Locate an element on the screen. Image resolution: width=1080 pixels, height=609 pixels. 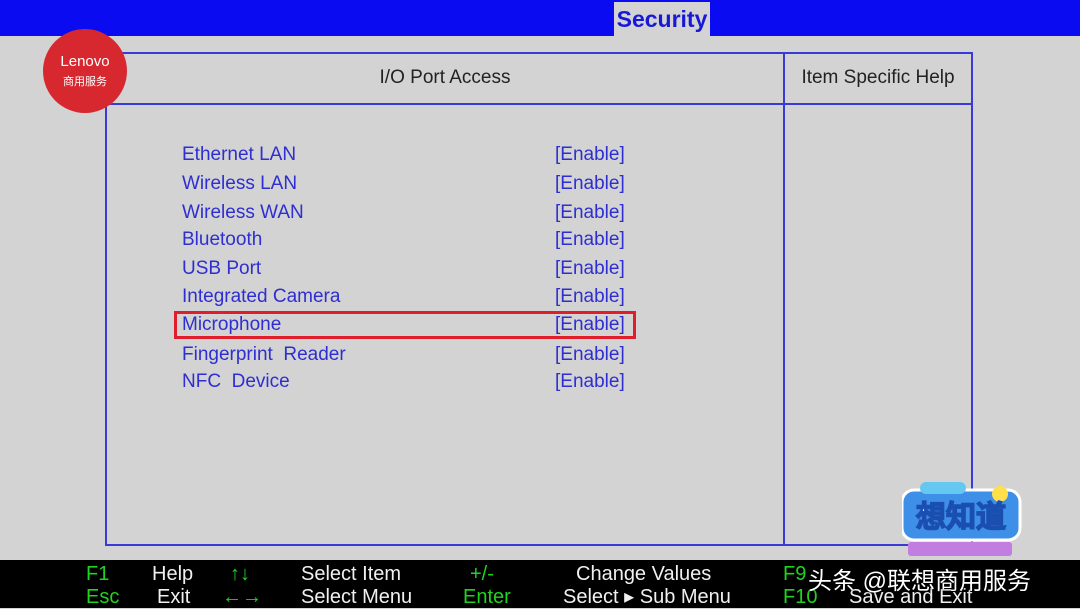
key-left-right-arrows: ←→ is located at coordinates (242, 597).